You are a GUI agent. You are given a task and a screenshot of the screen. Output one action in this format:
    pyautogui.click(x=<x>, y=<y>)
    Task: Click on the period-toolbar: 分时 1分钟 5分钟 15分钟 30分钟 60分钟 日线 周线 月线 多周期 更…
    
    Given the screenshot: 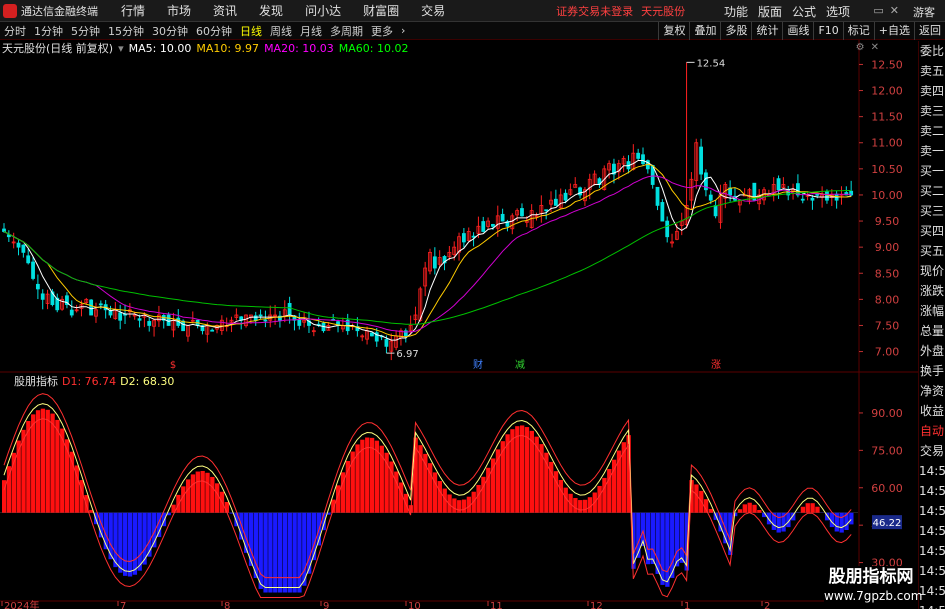 What is the action you would take?
    pyautogui.click(x=472, y=31)
    